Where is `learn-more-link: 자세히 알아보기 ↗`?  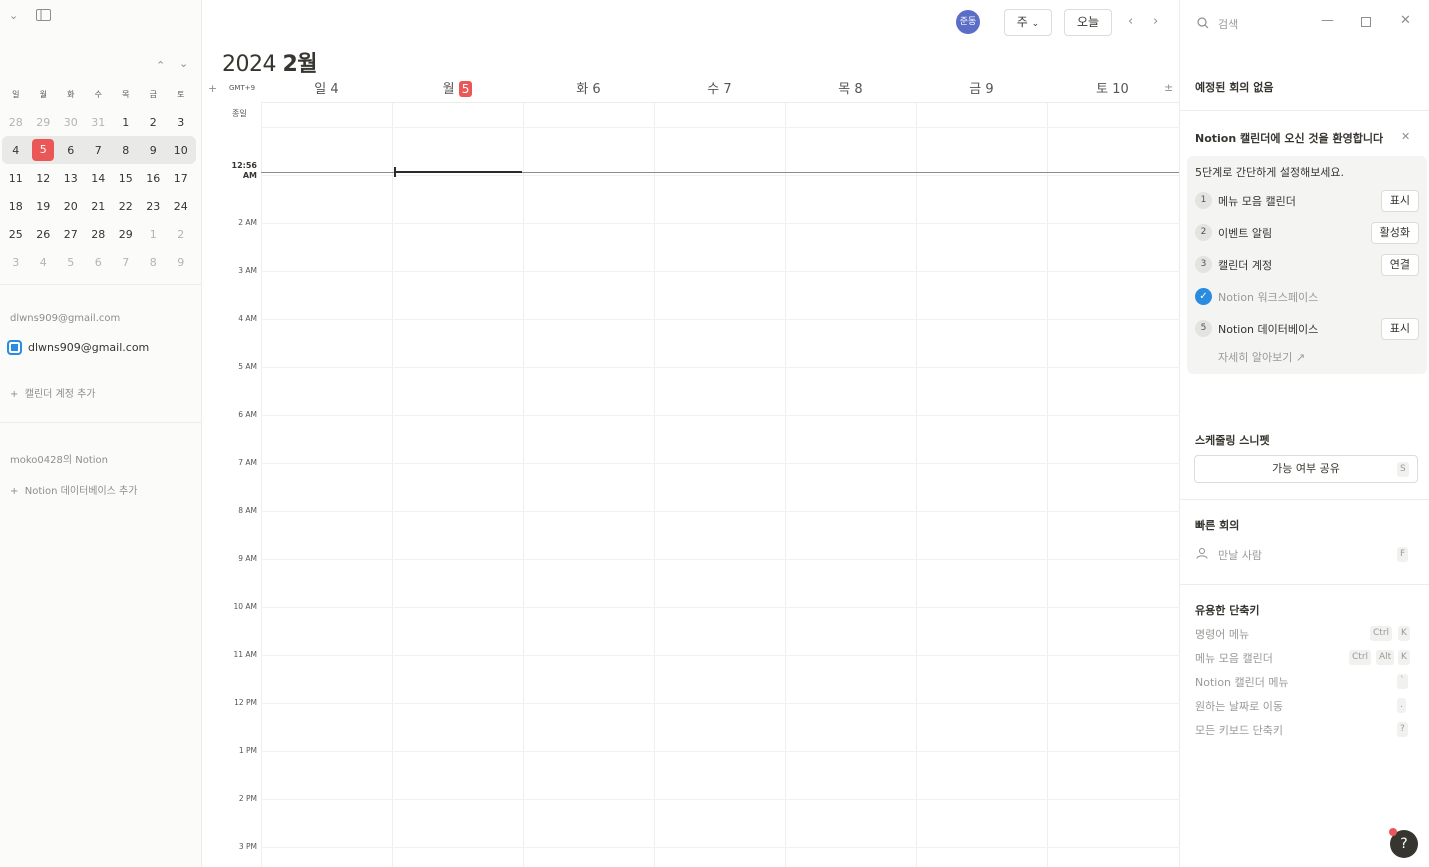
learn-more-link: 자세히 알아보기 ↗ is located at coordinates (1261, 357).